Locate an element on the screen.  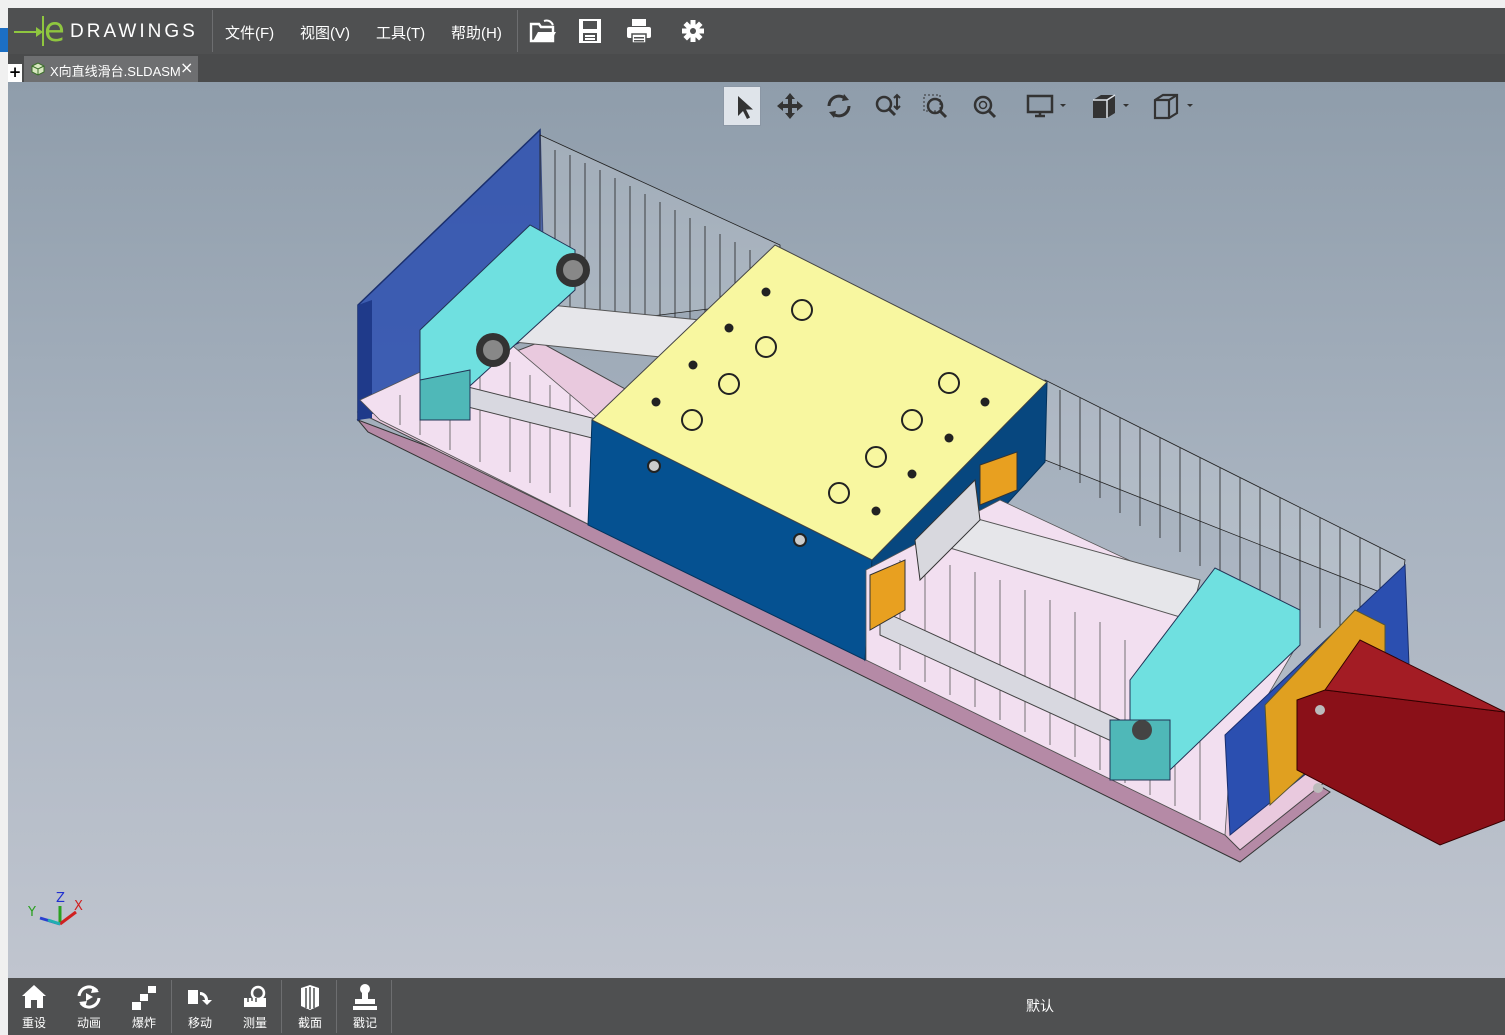
save-icon is located at coordinates (590, 31).